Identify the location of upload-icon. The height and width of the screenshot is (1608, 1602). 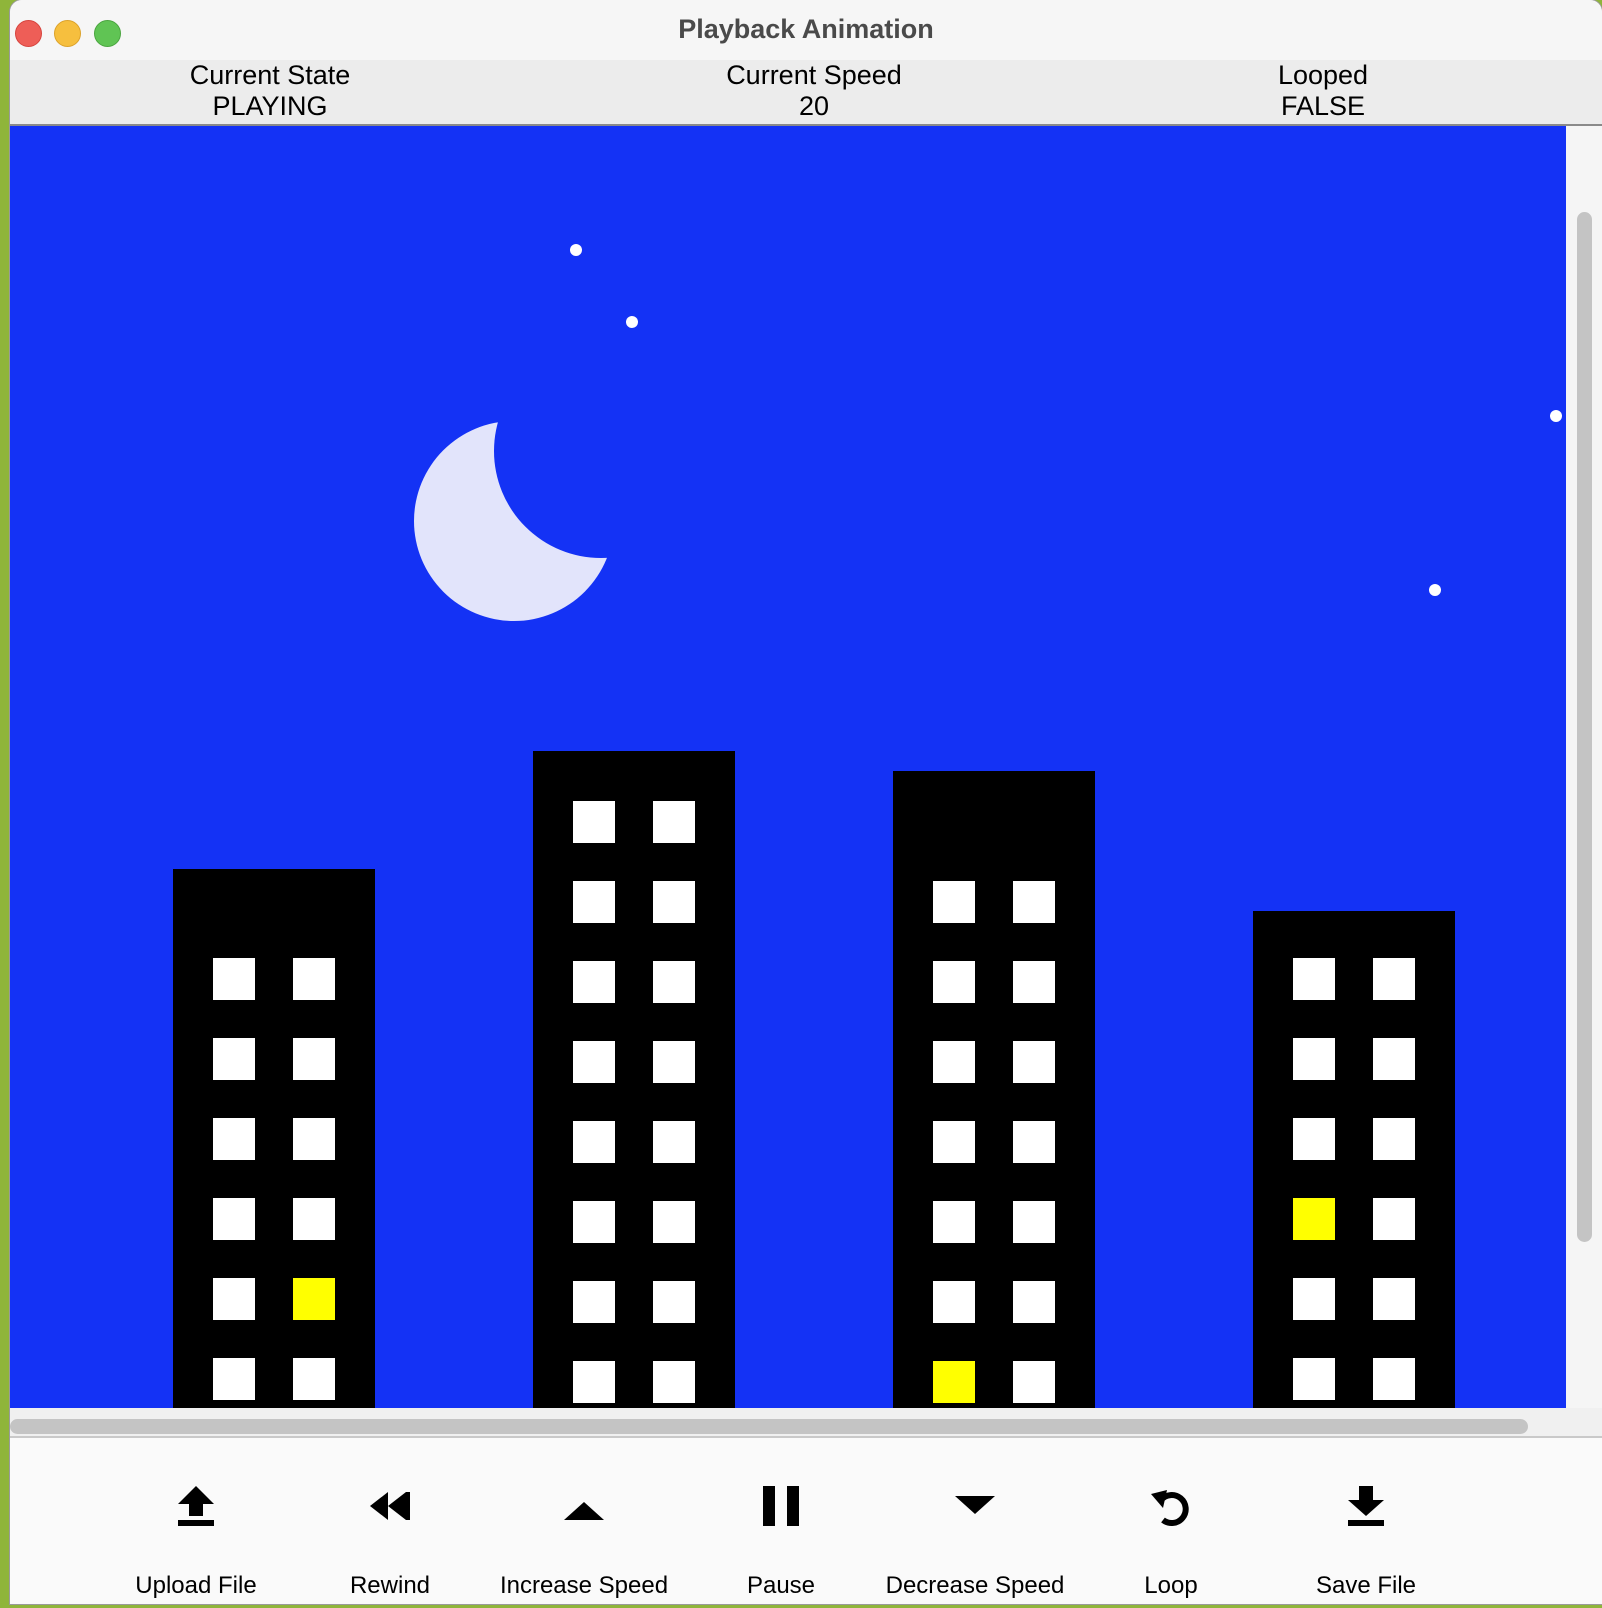
(196, 1506).